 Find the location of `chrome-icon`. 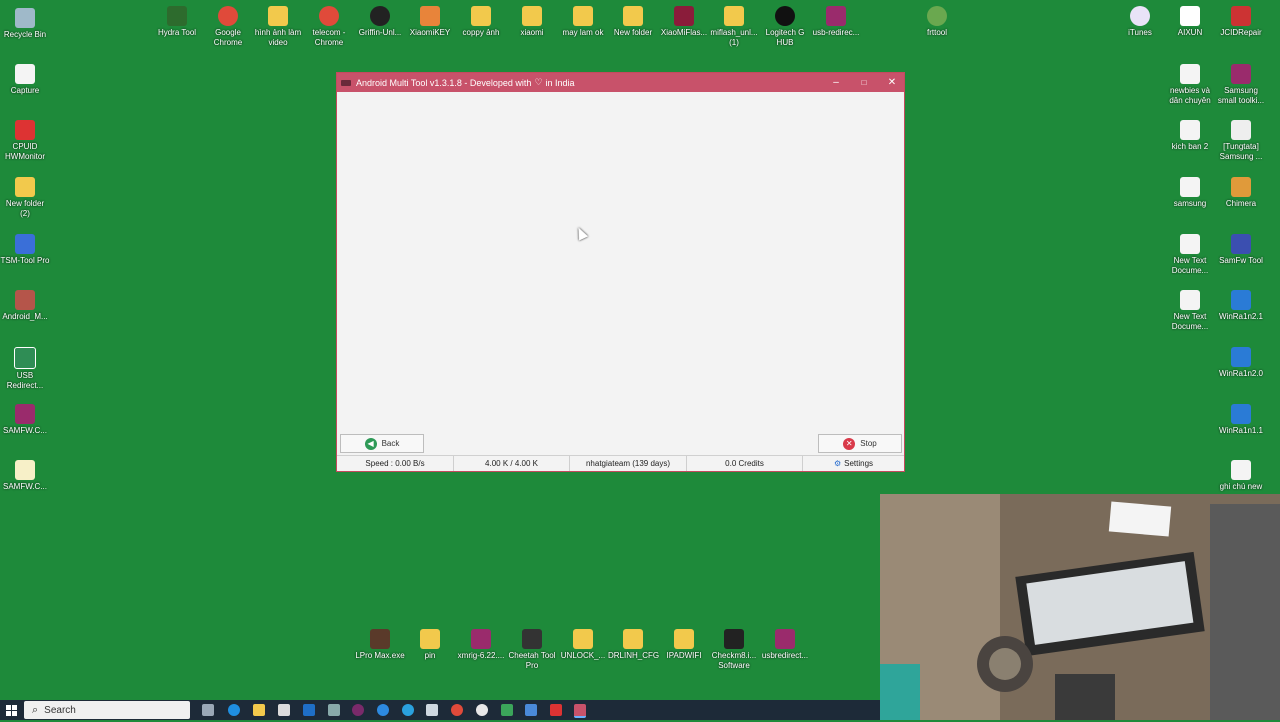

chrome-icon is located at coordinates (457, 710).